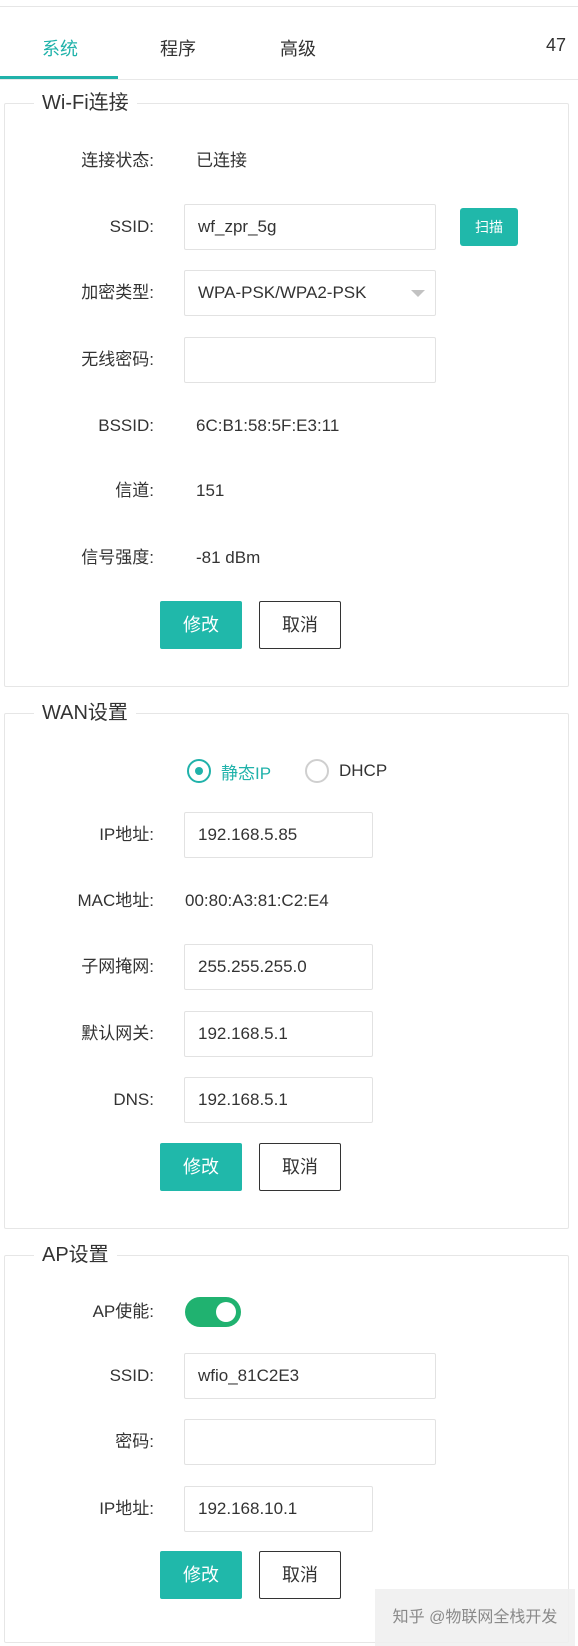  What do you see at coordinates (201, 1575) in the screenshot?
I see `ap-submit-button: 修改` at bounding box center [201, 1575].